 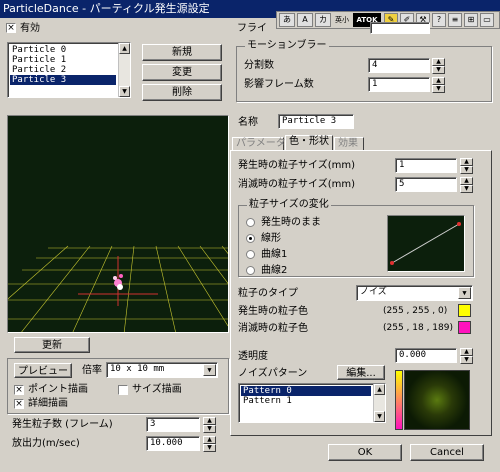 I want to click on size-draw-label: サイズ描画, so click(x=157, y=389).